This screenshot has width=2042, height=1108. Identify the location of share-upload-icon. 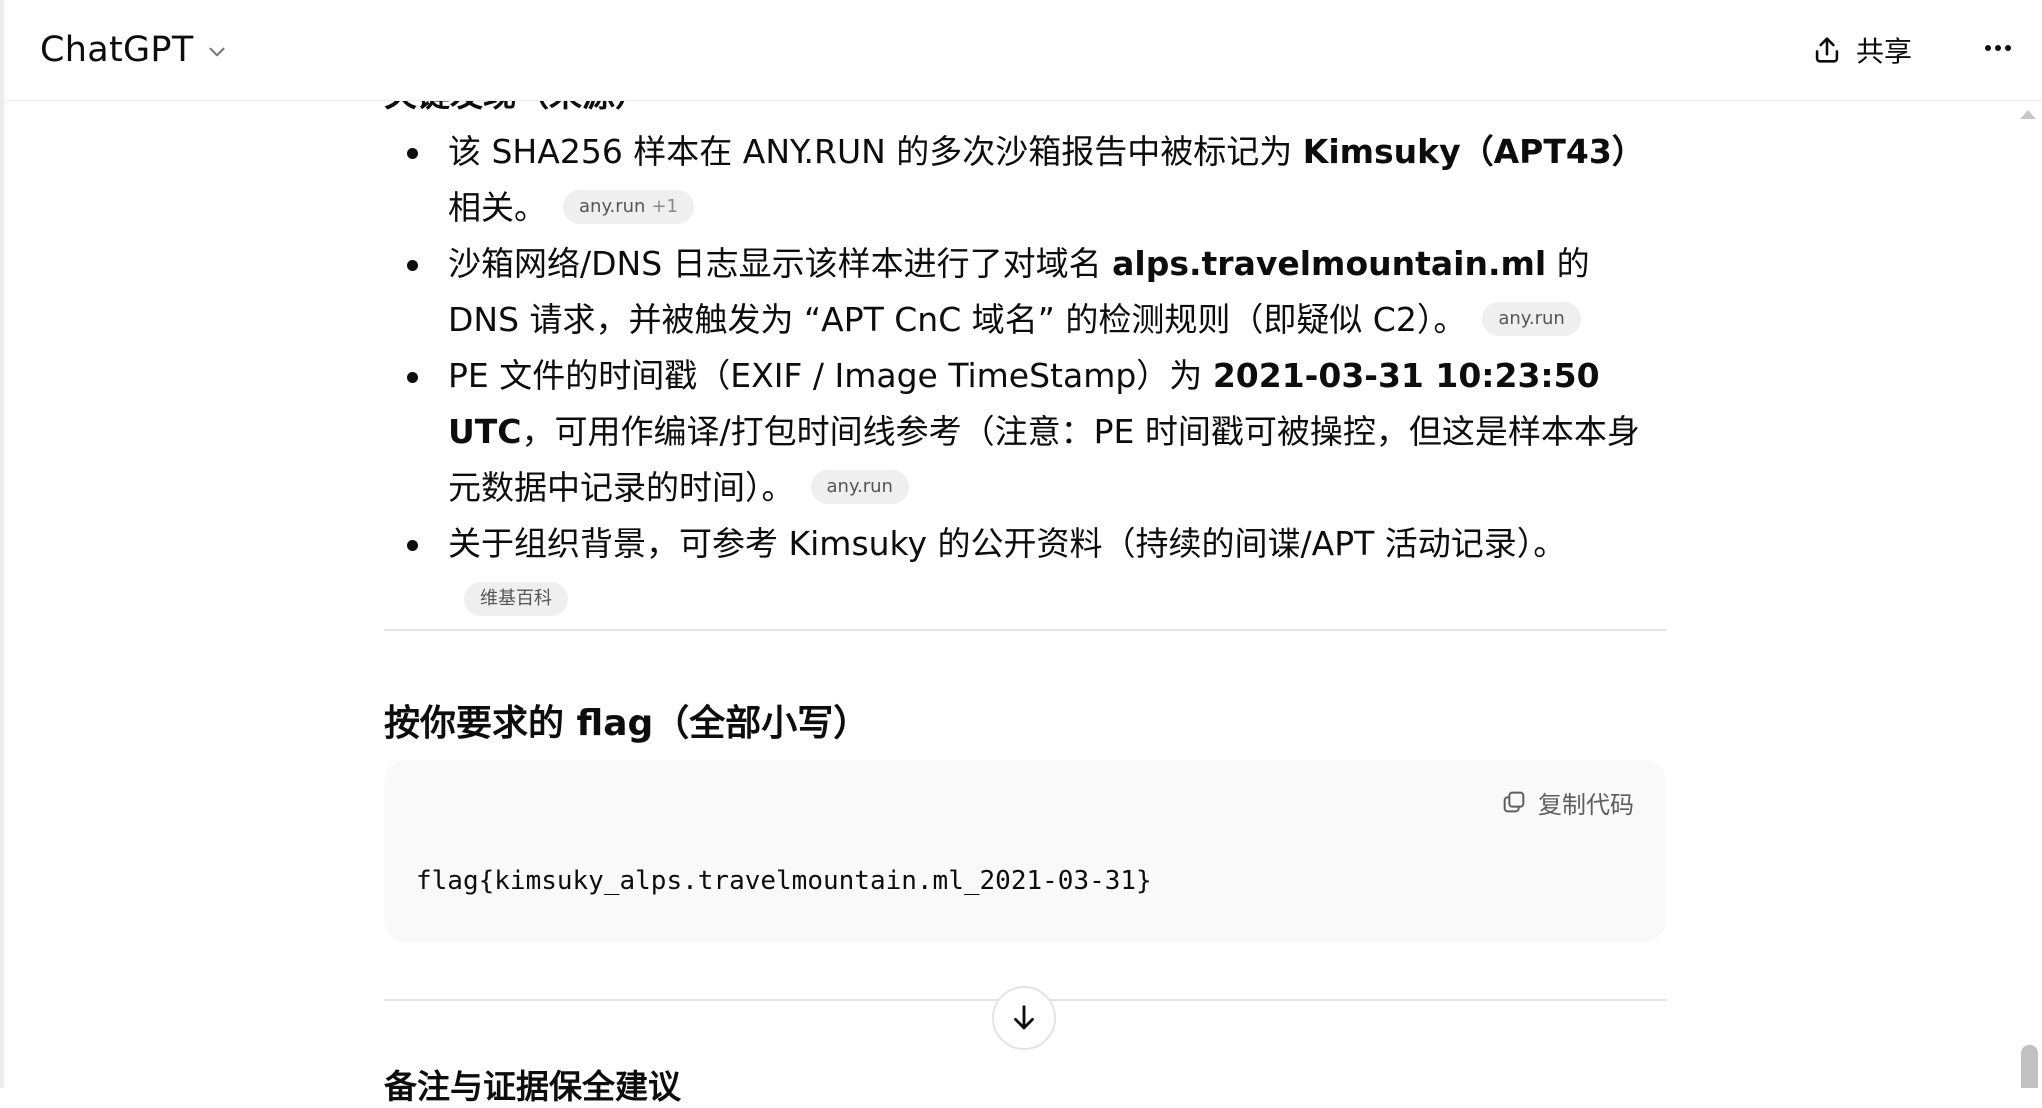
(1827, 50).